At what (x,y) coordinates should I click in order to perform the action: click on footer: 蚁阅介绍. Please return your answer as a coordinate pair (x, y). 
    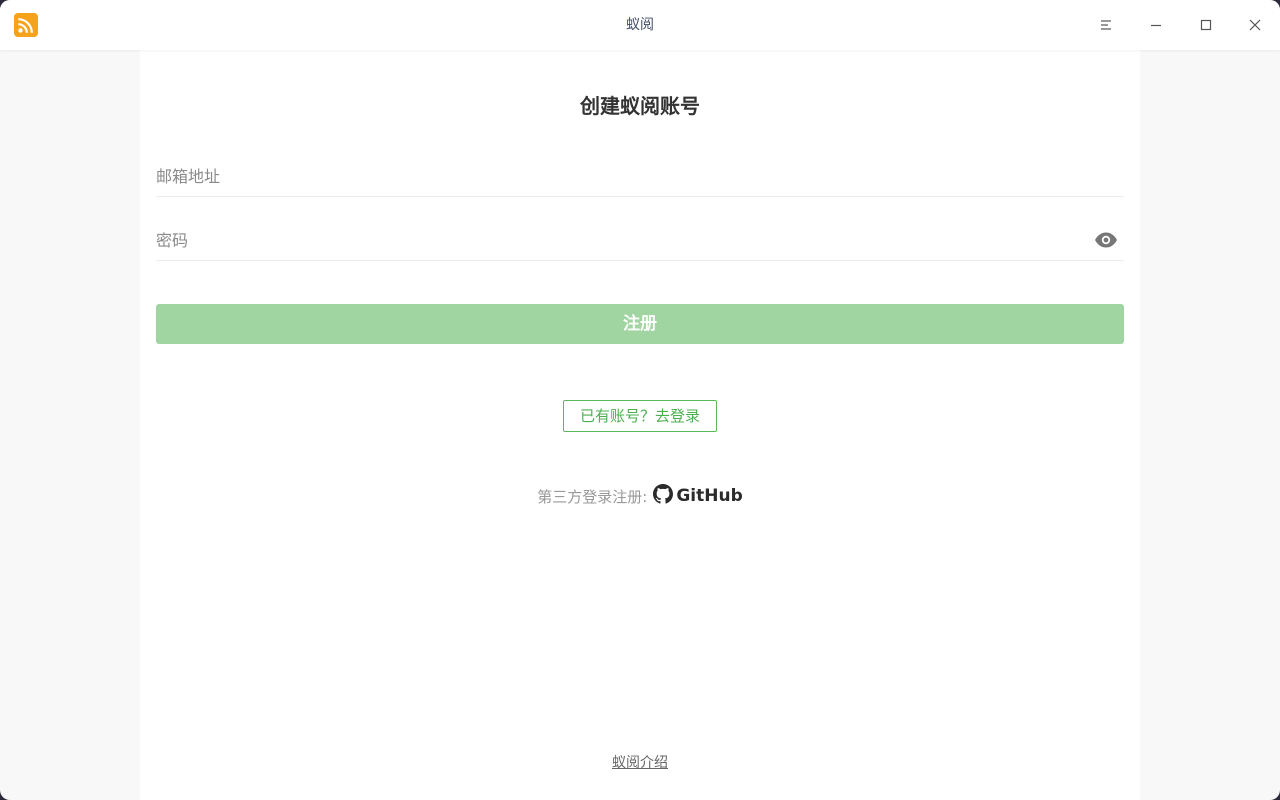
    Looking at the image, I should click on (640, 762).